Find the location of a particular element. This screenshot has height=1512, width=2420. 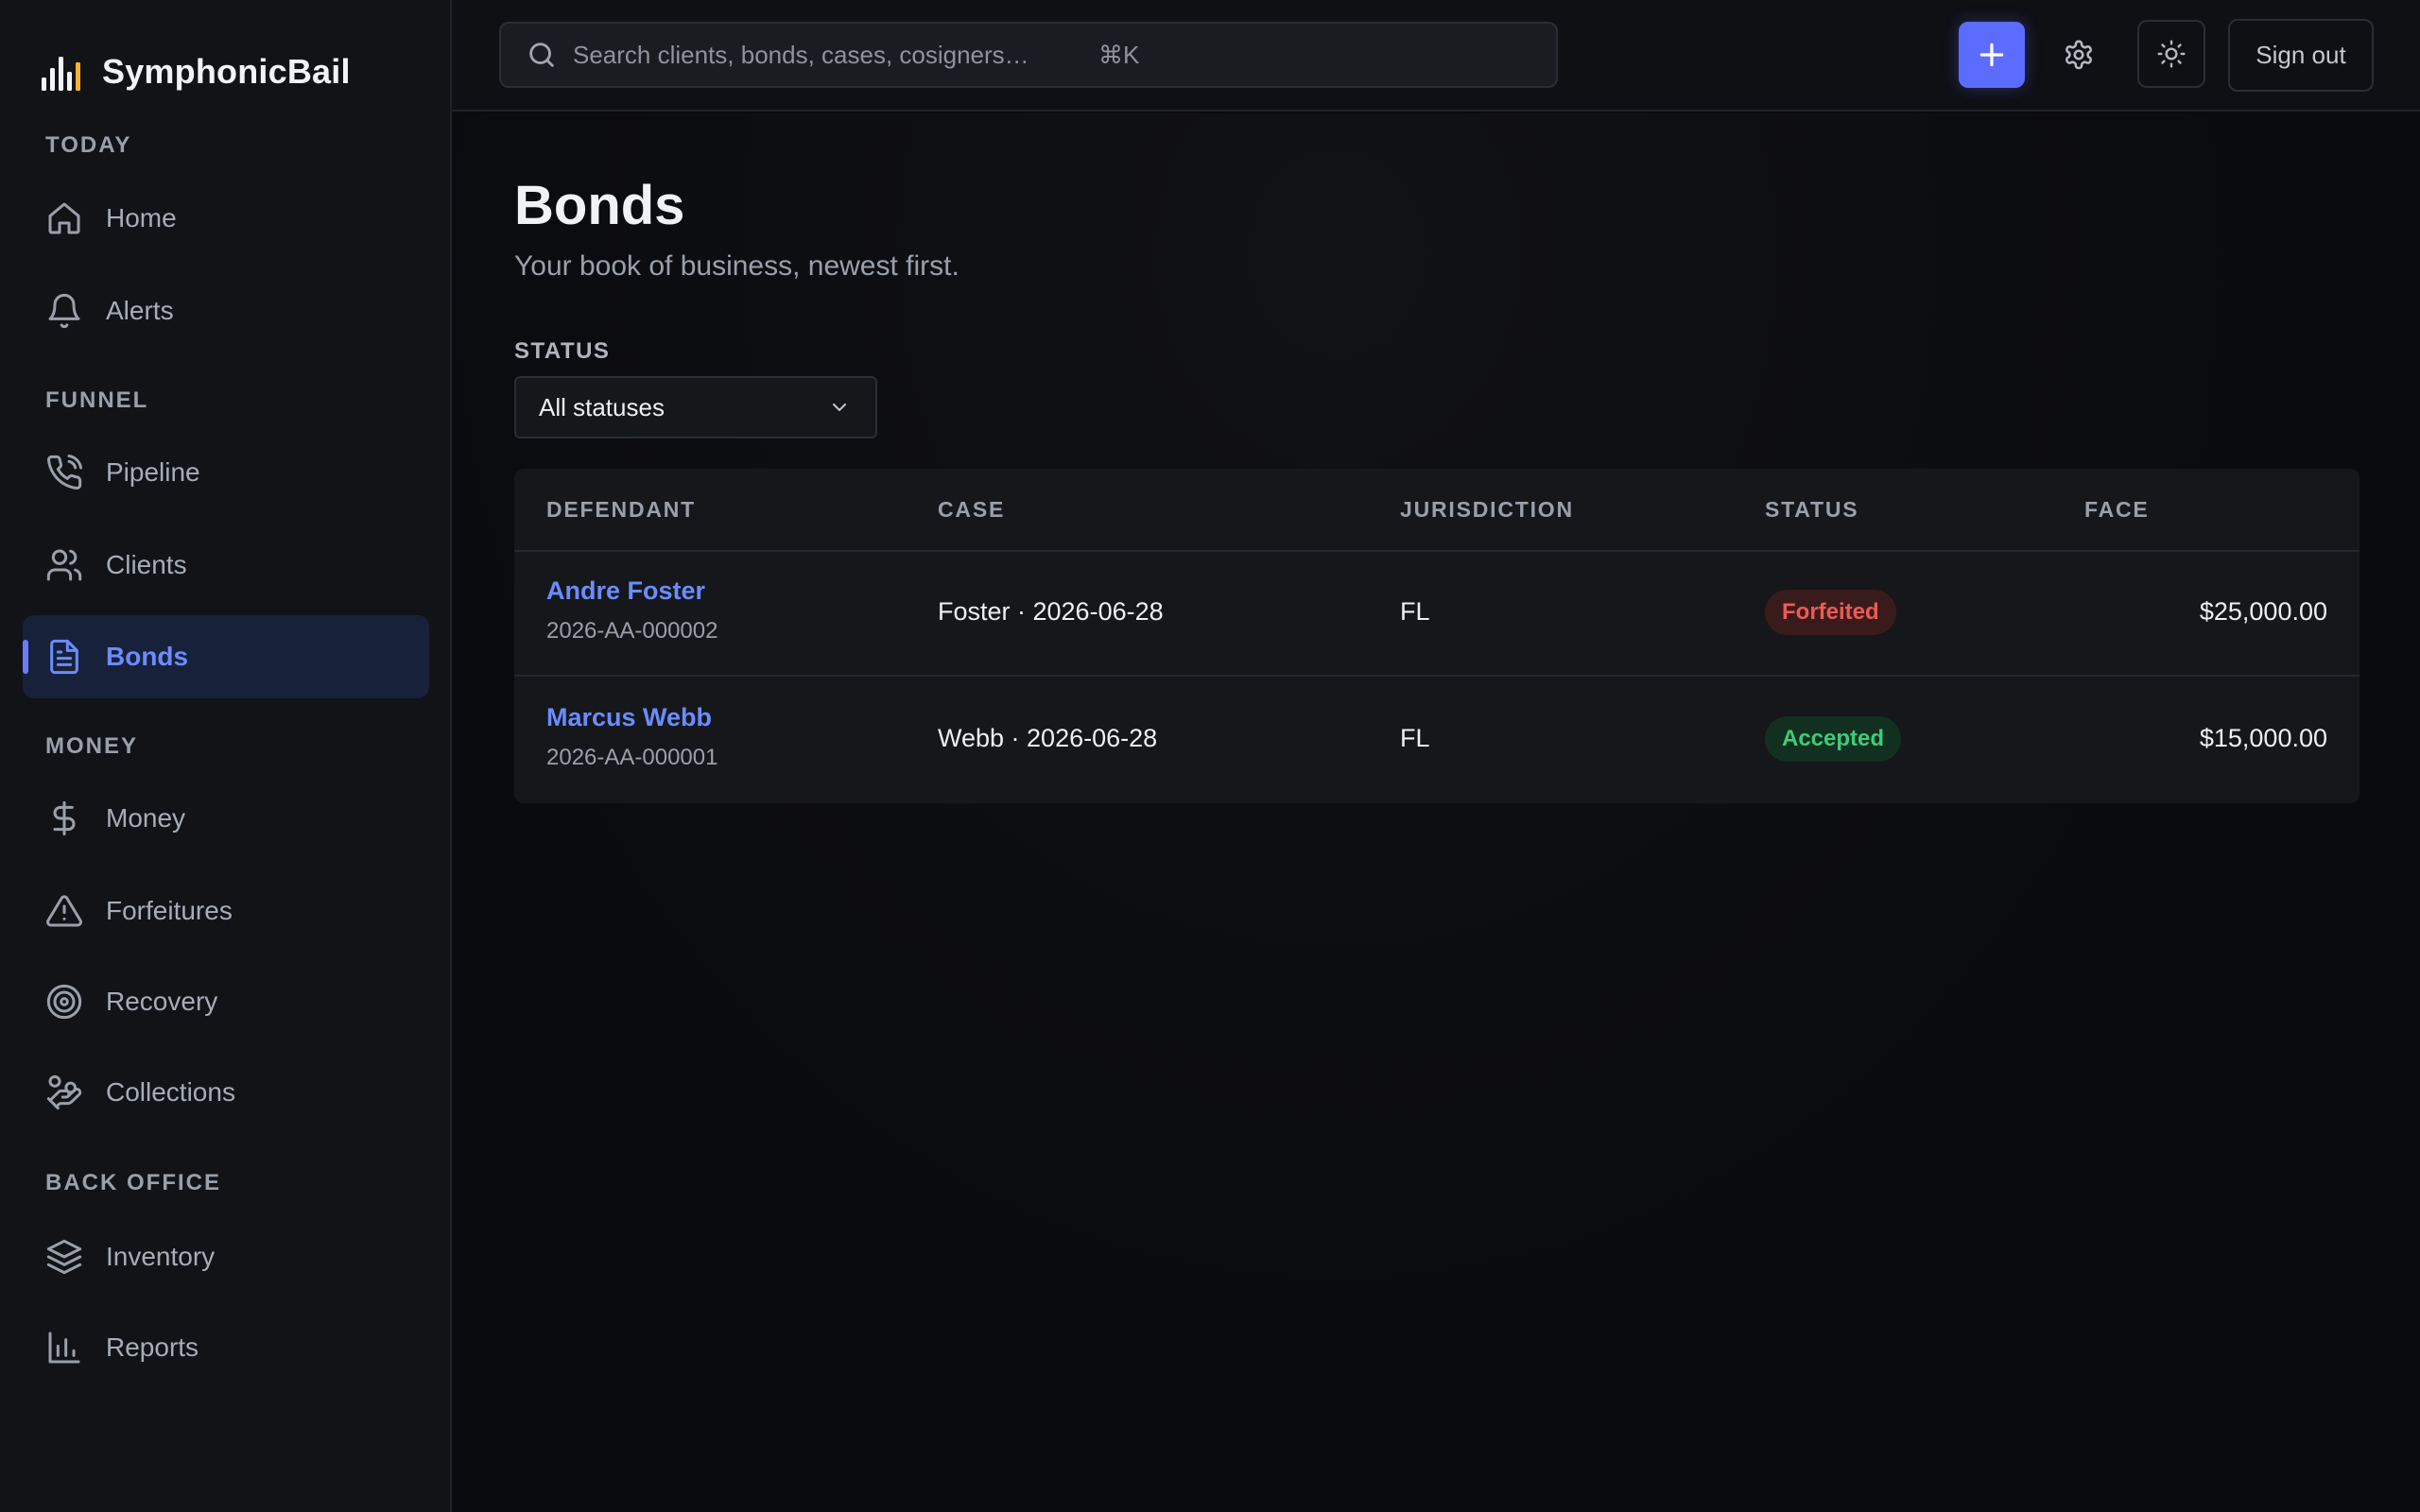

active-indicator is located at coordinates (26, 657).